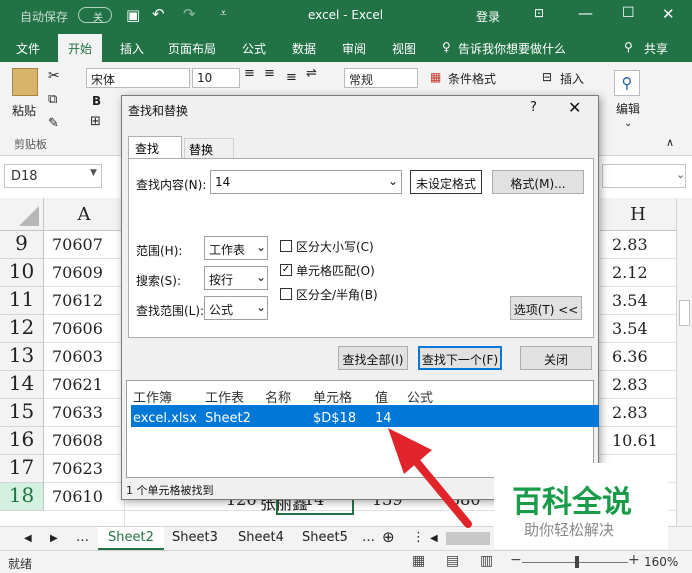 This screenshot has height=573, width=692. Describe the element at coordinates (28, 538) in the screenshot. I see `prev-sheet-icon: ◀` at that location.